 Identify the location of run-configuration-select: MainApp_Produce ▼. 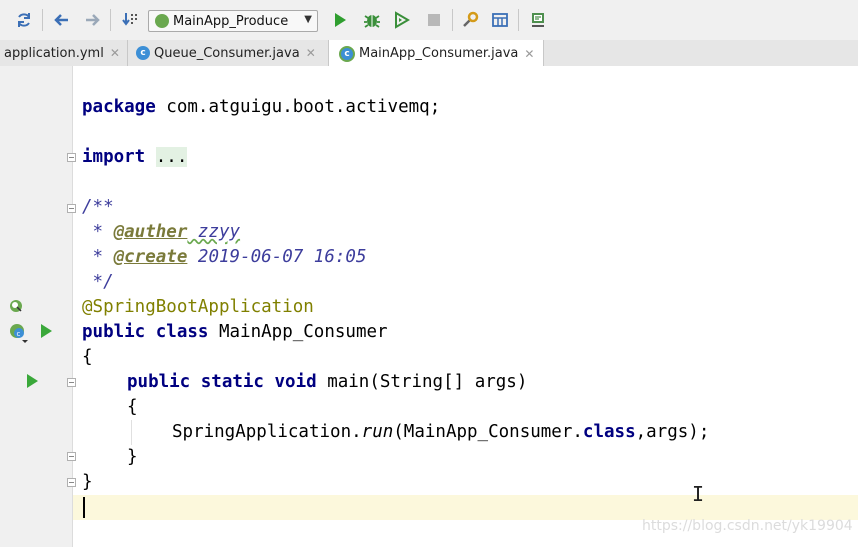
(233, 21).